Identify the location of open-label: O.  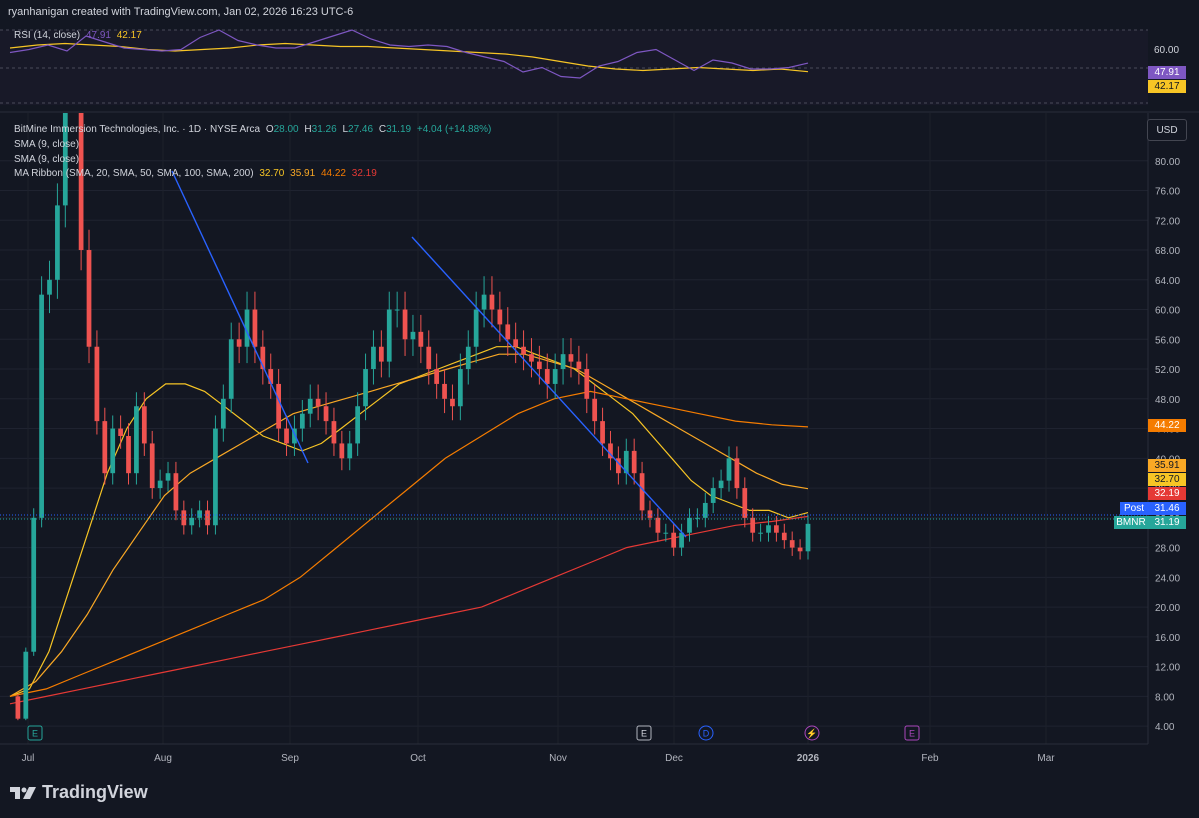
(269, 129).